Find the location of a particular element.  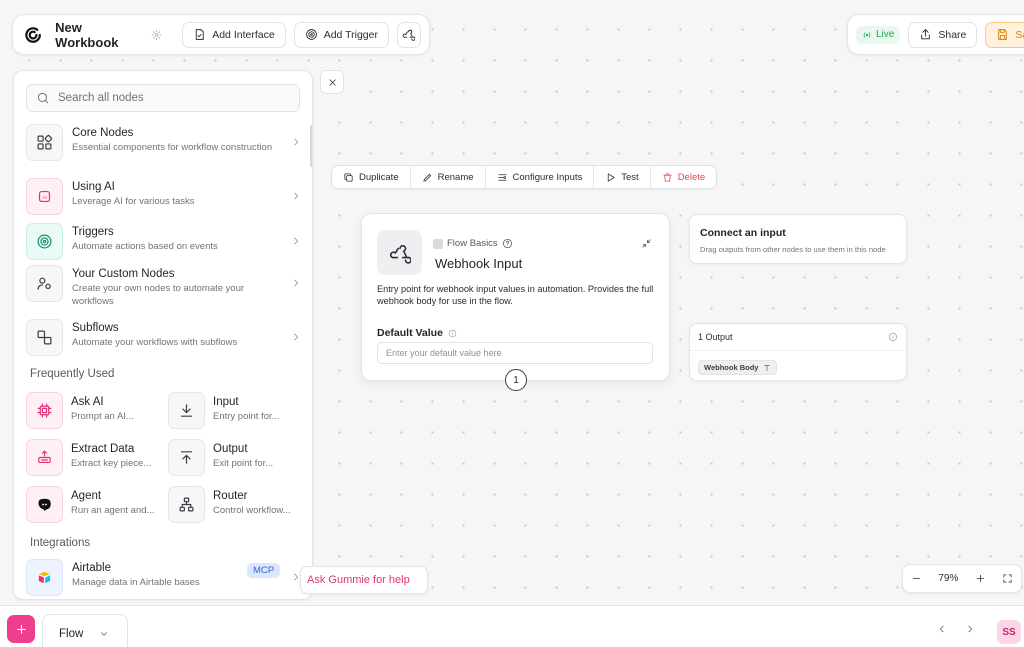

delete-label: Delete is located at coordinates (691, 177).